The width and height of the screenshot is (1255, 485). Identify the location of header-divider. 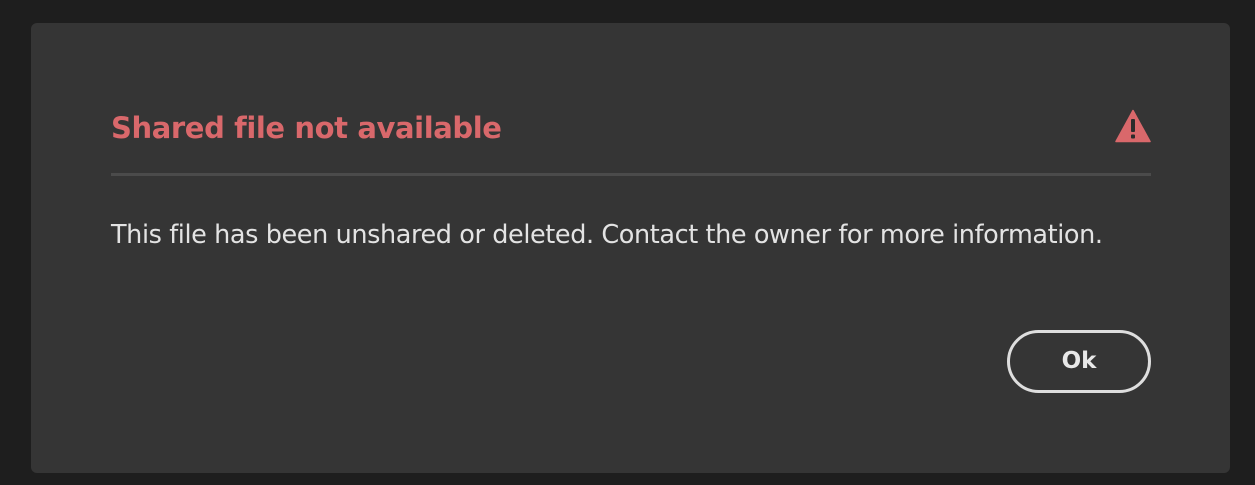
(631, 174).